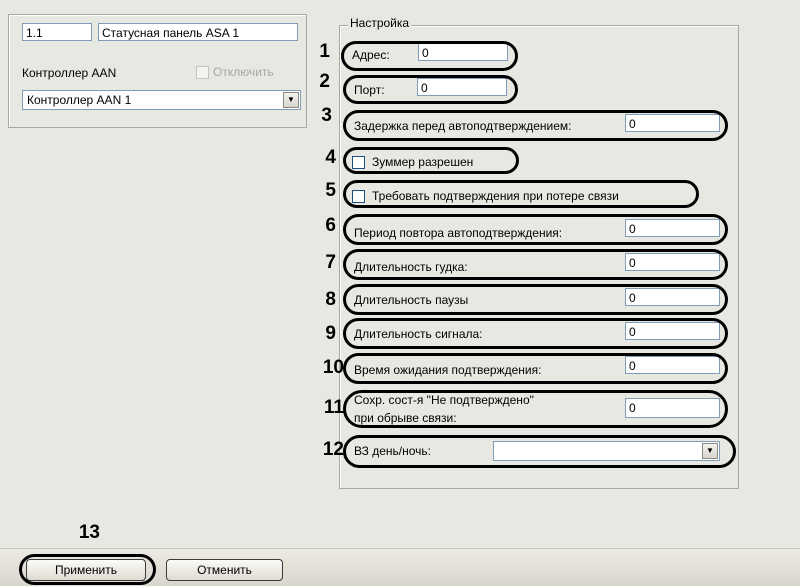 This screenshot has height=586, width=800. I want to click on confirm-wait-input: 0, so click(672, 365).